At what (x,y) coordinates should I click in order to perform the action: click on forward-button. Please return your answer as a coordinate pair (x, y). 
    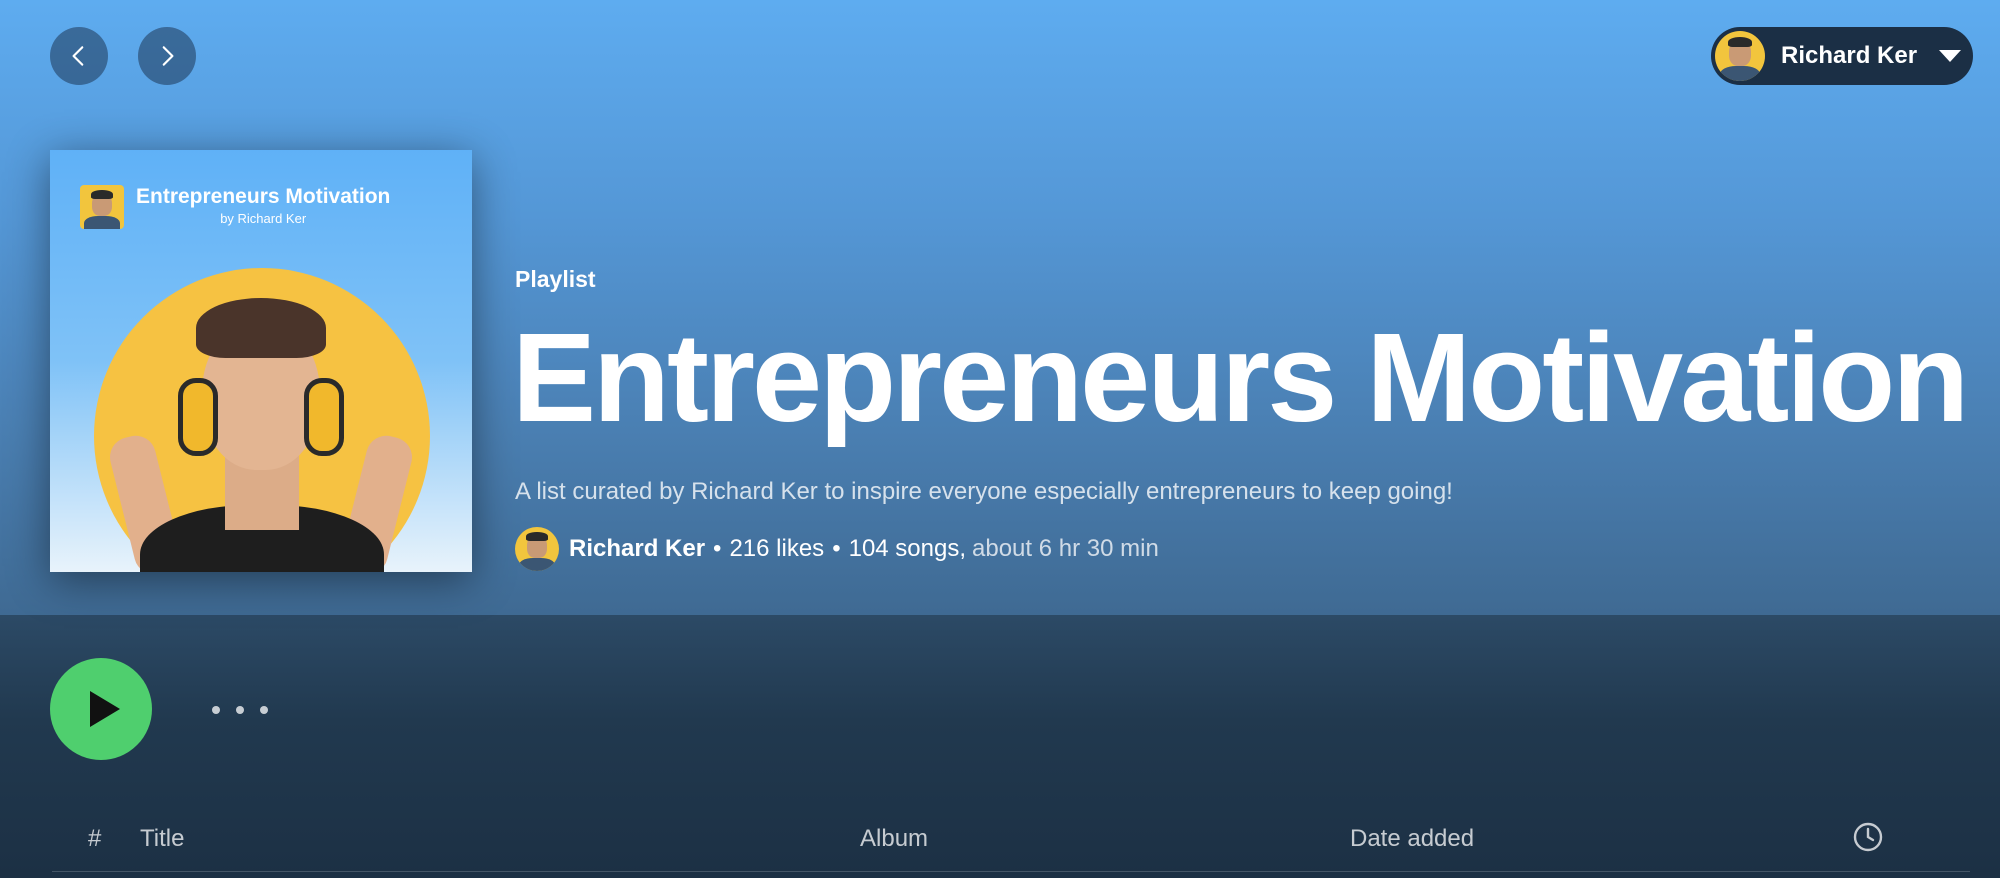
    Looking at the image, I should click on (167, 56).